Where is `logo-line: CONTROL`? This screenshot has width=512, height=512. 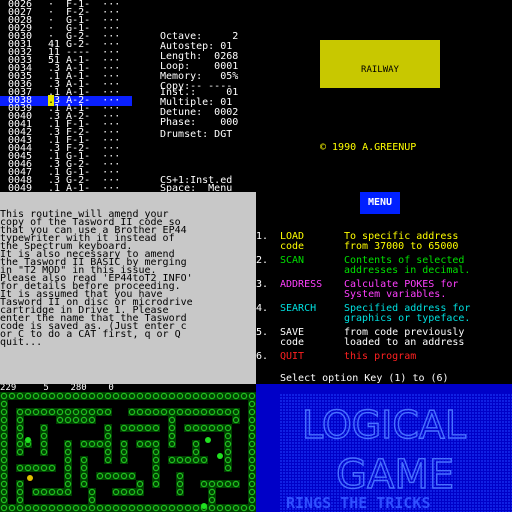
logo-line: CONTROL is located at coordinates (380, 130).